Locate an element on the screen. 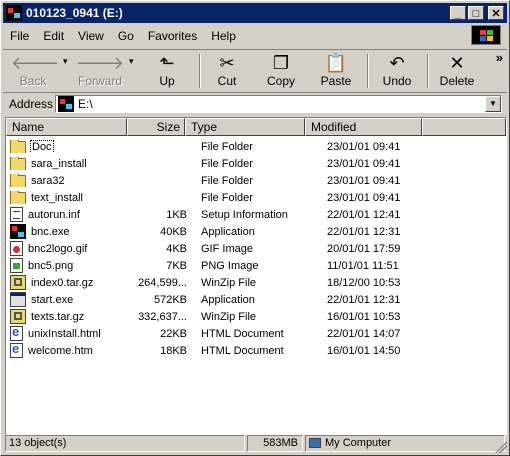 The width and height of the screenshot is (510, 456). menu-help: Help is located at coordinates (223, 36).